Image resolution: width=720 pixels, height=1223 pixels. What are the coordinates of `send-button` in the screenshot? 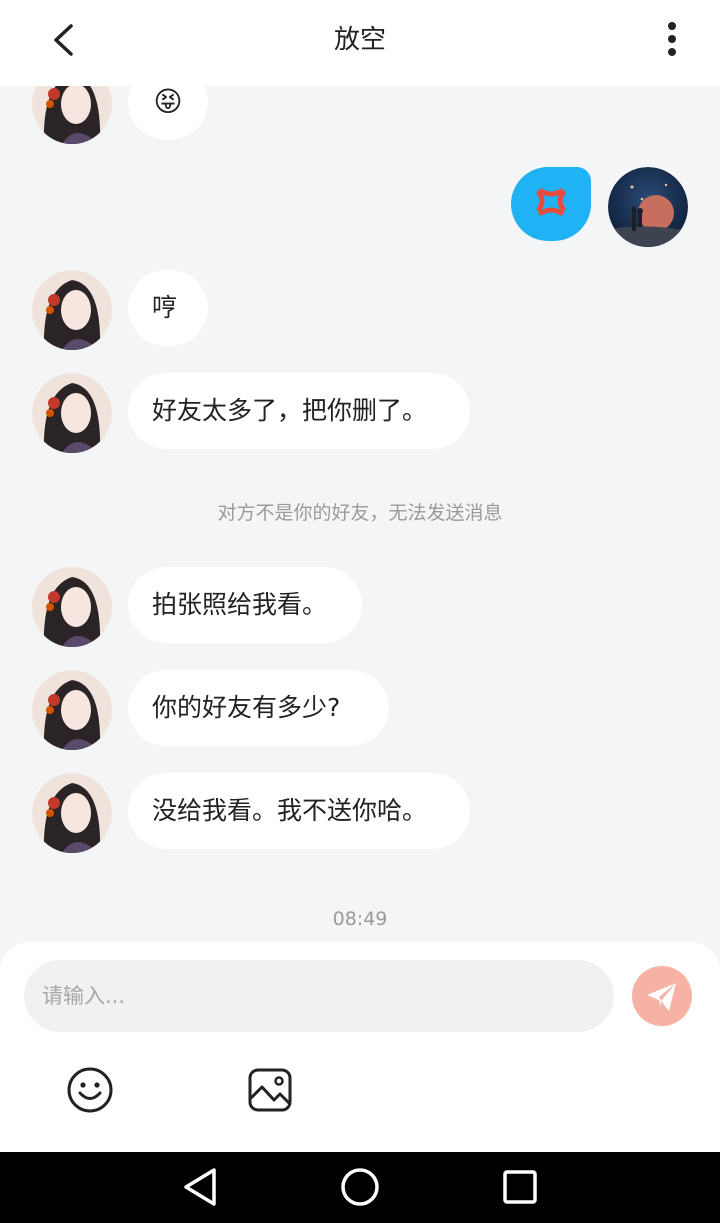 It's located at (662, 996).